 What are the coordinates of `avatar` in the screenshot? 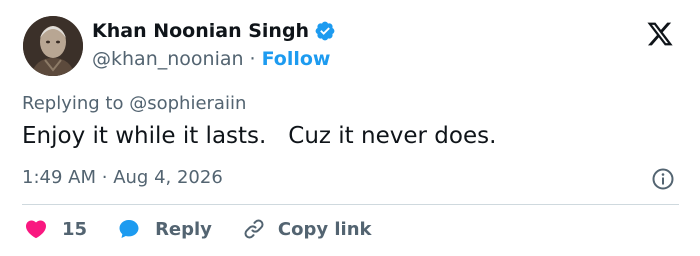 It's located at (53, 46).